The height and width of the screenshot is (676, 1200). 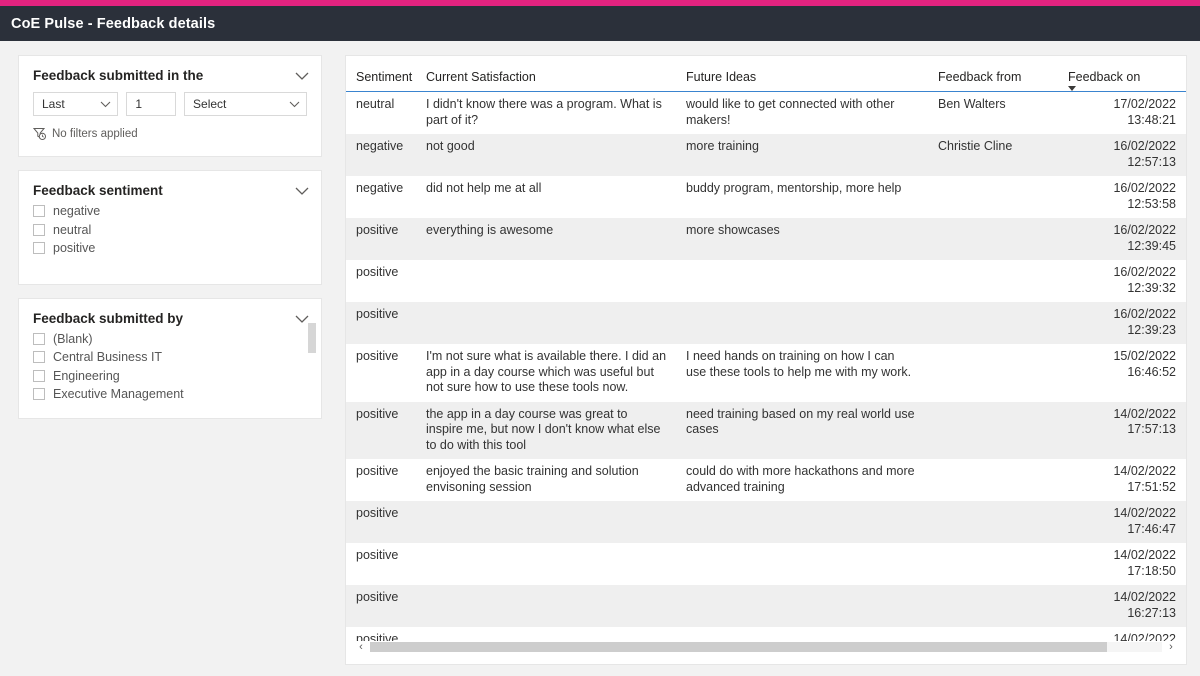 I want to click on filter-title-submitted-by: Feedback submitted by, so click(x=108, y=318).